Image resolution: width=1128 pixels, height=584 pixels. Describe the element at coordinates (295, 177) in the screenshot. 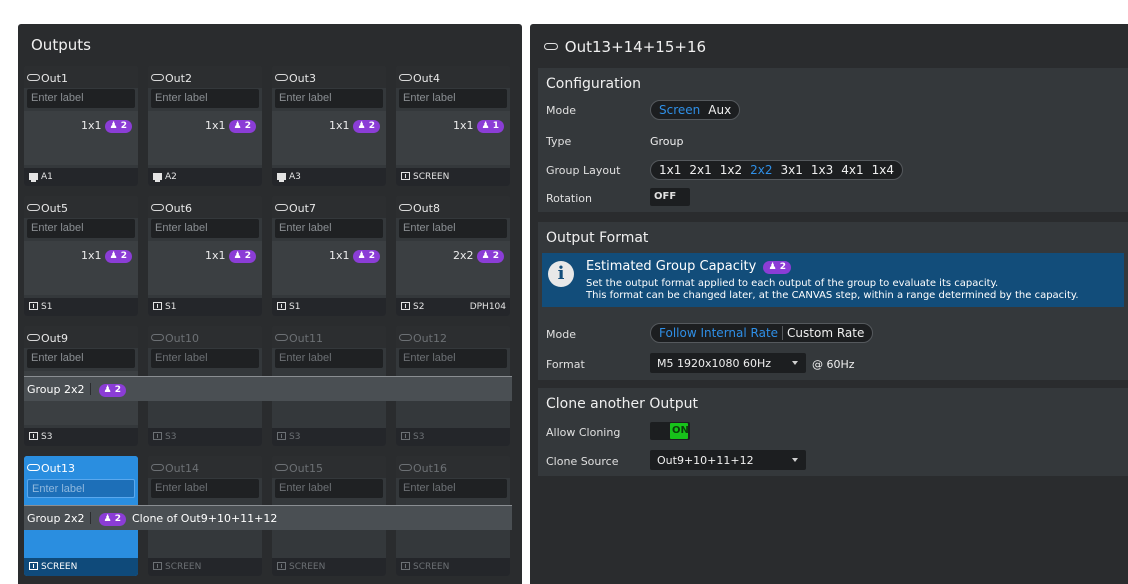

I see `output-source-text: A3` at that location.